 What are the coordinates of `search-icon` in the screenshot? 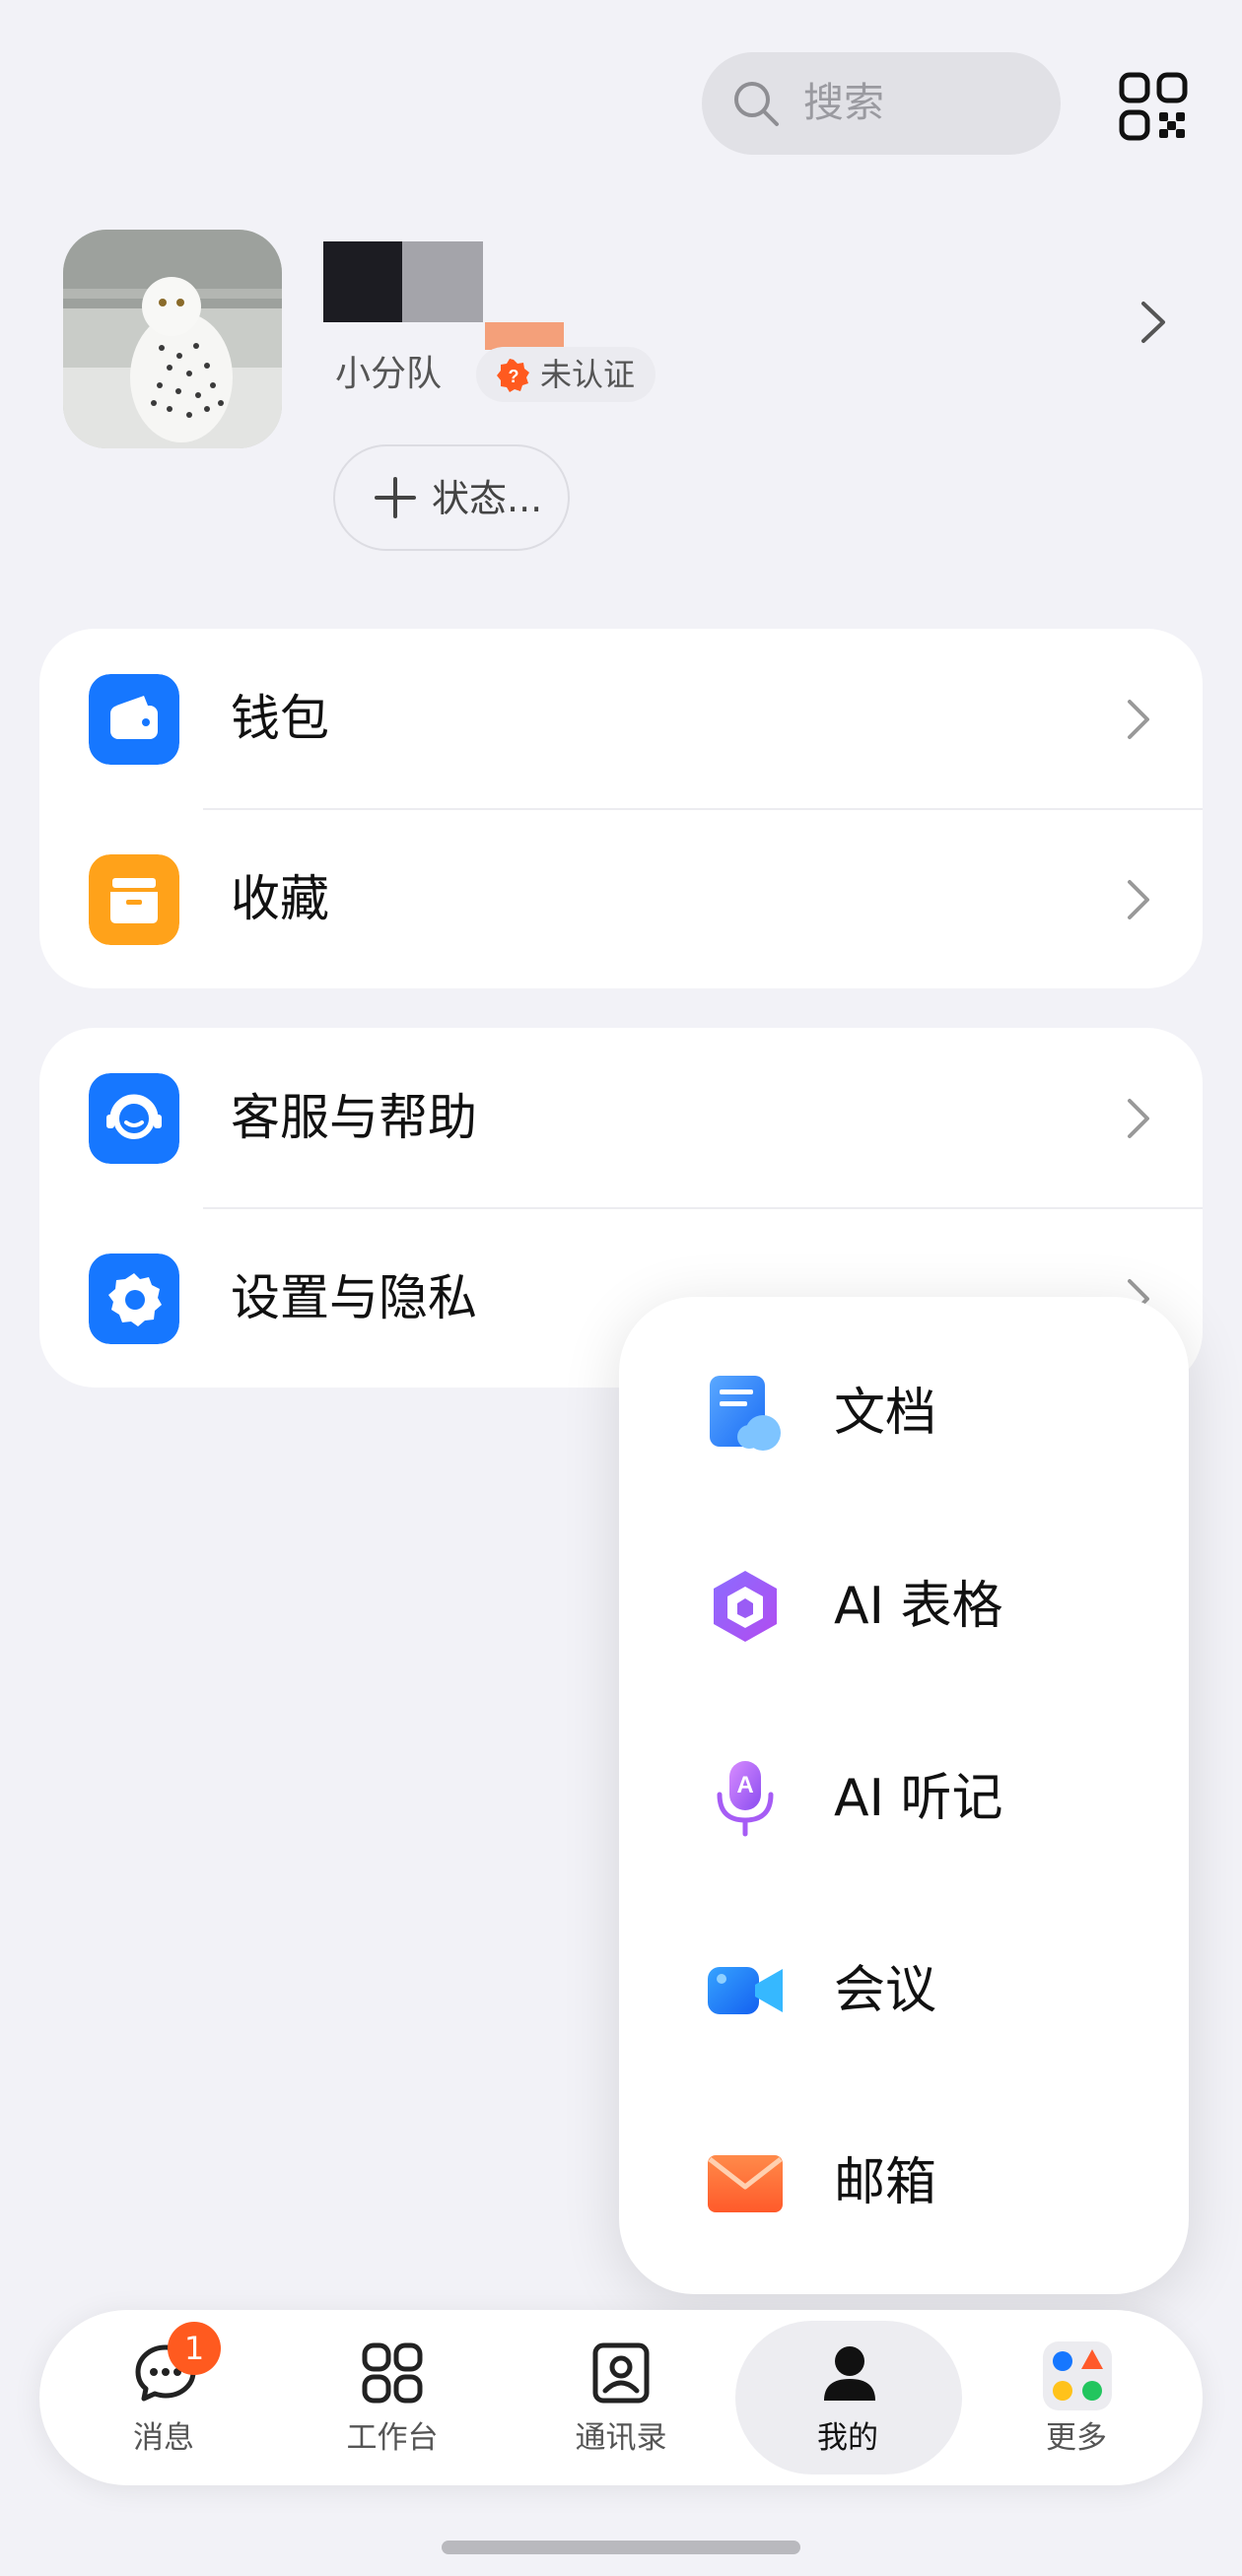 It's located at (757, 104).